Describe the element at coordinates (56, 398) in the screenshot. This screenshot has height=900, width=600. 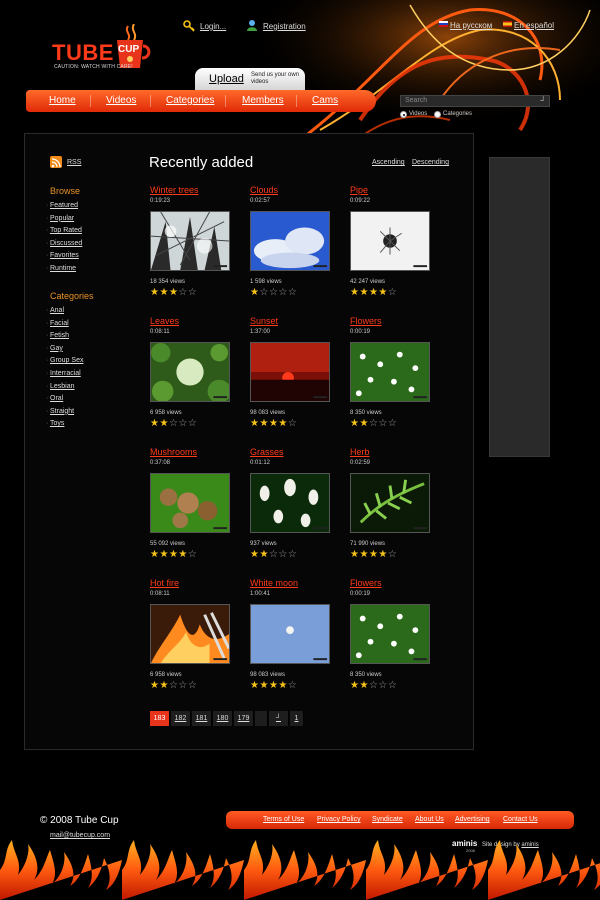
I see `categories-item: Oral` at that location.